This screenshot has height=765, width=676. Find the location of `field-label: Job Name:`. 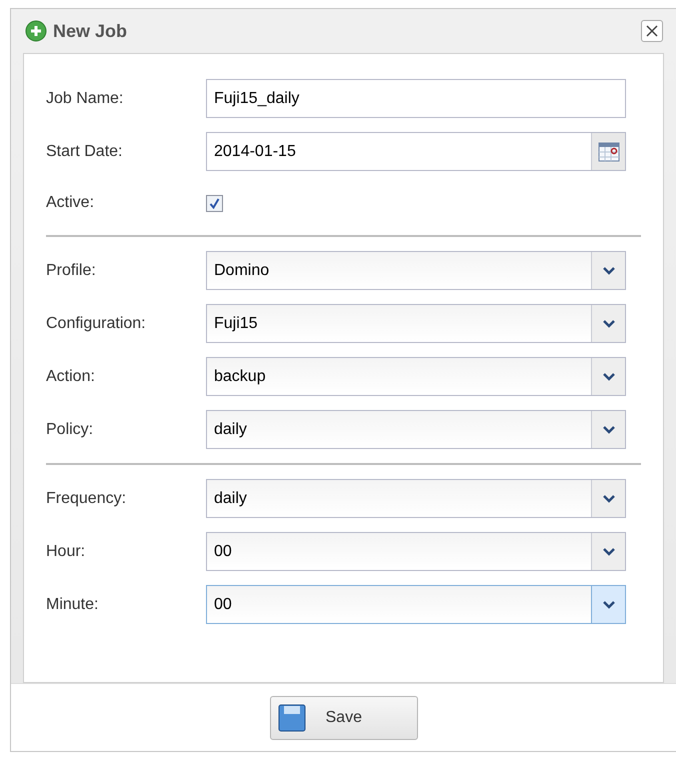

field-label: Job Name: is located at coordinates (85, 98).